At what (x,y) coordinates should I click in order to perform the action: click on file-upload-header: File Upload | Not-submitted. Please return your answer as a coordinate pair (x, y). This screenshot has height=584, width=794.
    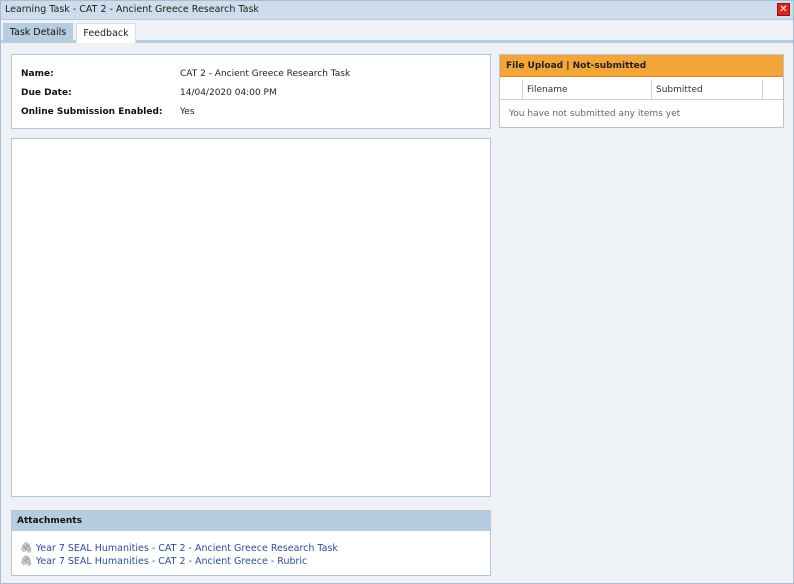
    Looking at the image, I should click on (641, 66).